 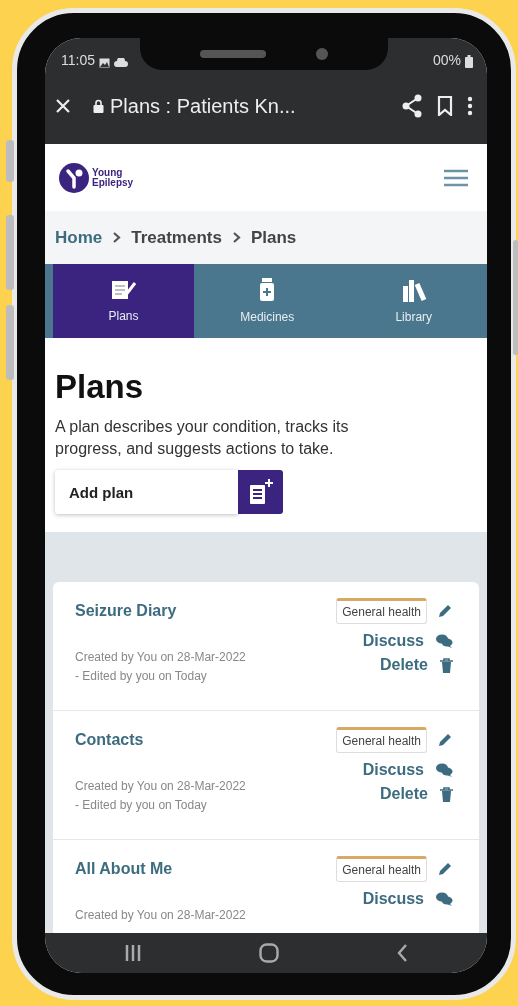 What do you see at coordinates (146, 492) in the screenshot?
I see `add-plan-button: Add plan` at bounding box center [146, 492].